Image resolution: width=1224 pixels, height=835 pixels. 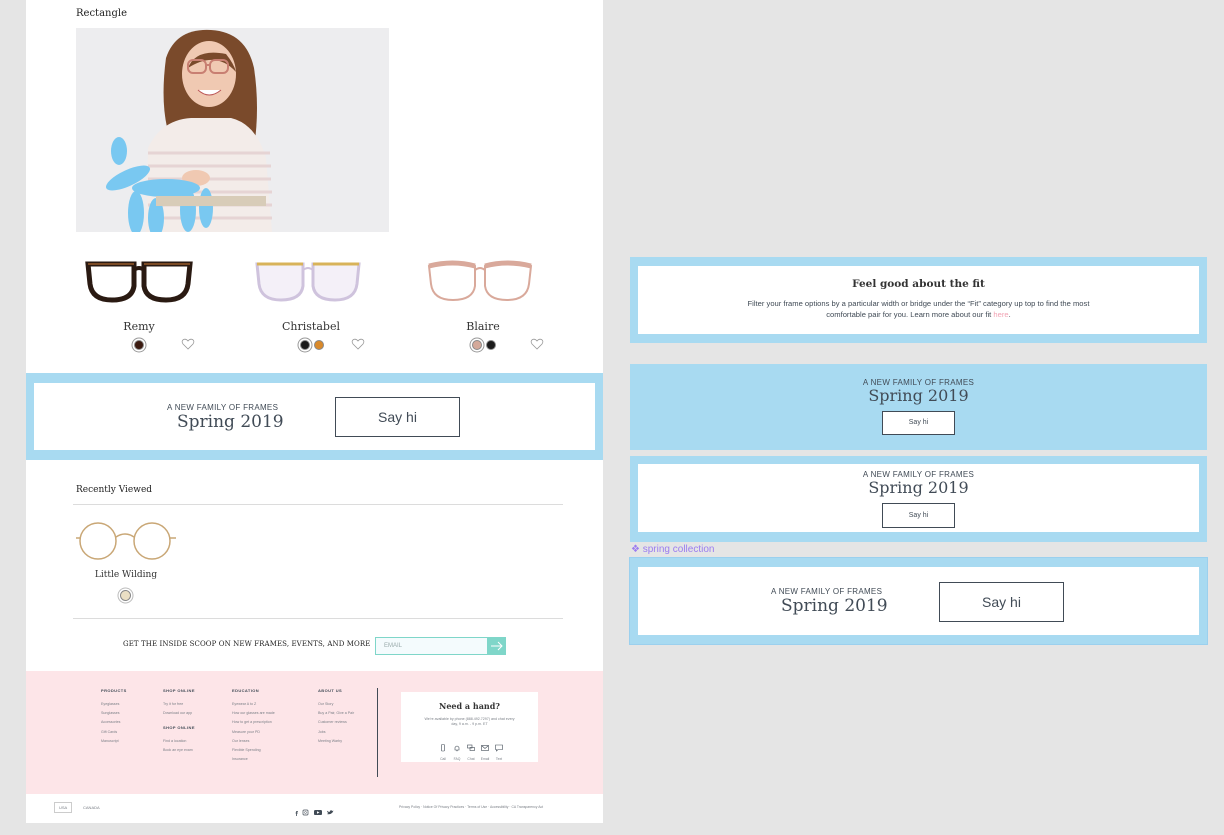 What do you see at coordinates (139, 282) in the screenshot?
I see `remy-glasses-image` at bounding box center [139, 282].